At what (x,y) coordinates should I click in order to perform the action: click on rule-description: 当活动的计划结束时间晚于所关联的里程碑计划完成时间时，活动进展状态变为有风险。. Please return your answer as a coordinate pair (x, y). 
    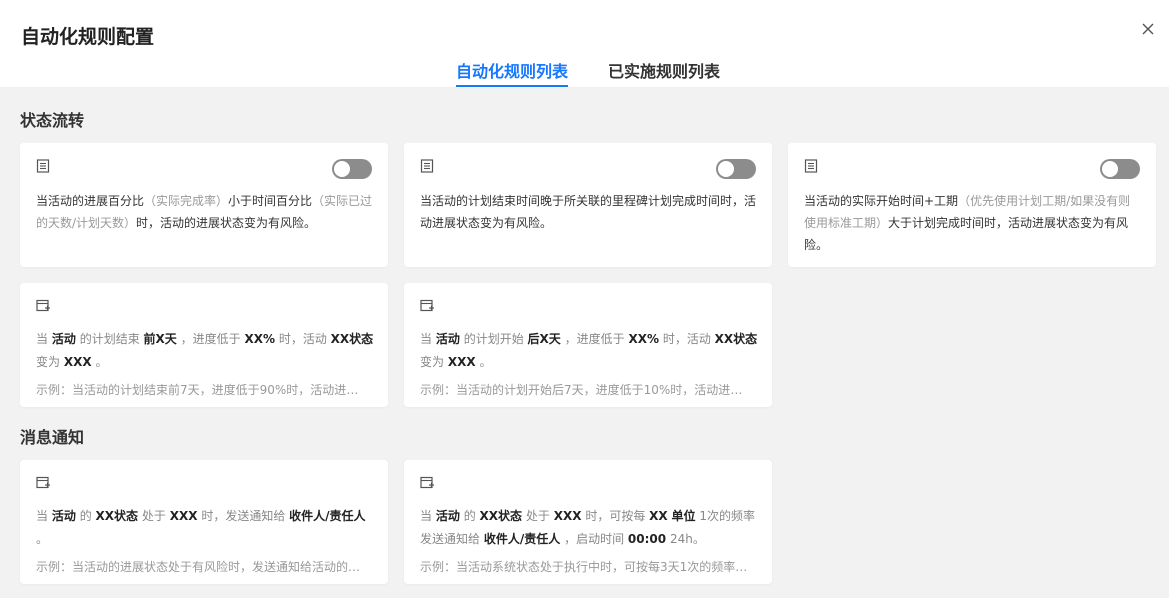
    Looking at the image, I should click on (589, 212).